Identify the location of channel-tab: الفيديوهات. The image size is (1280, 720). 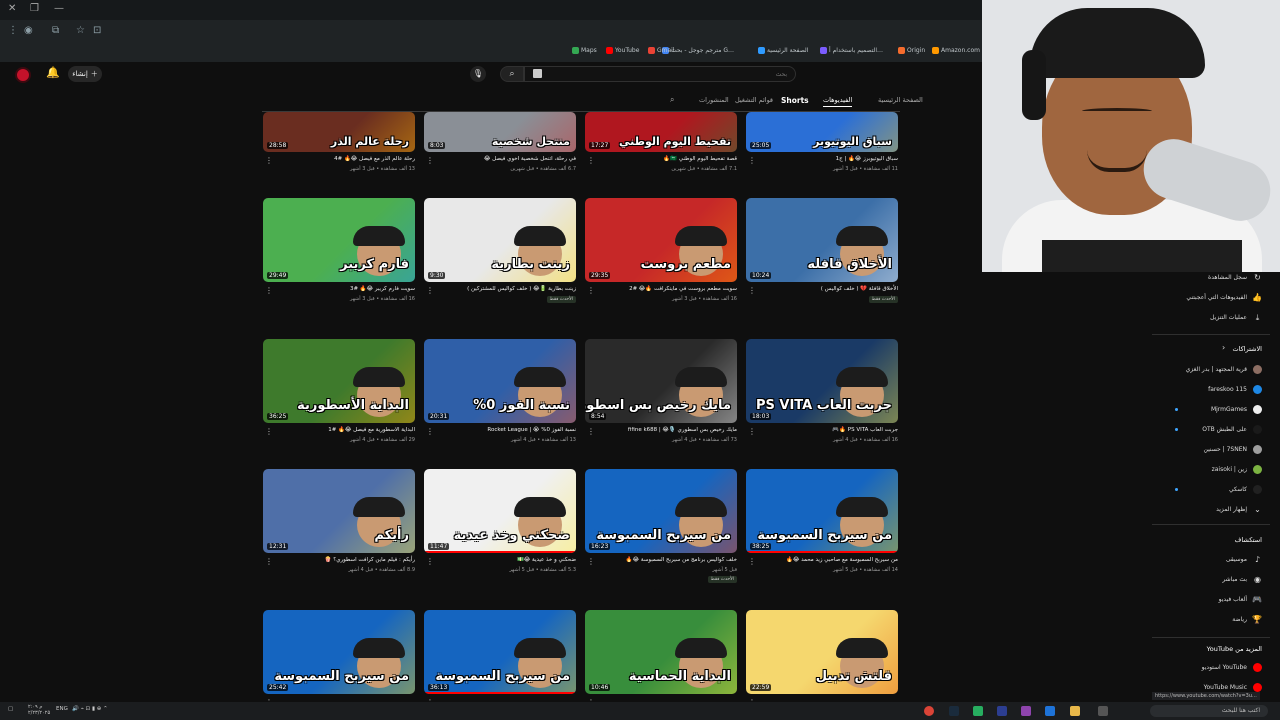
(838, 101).